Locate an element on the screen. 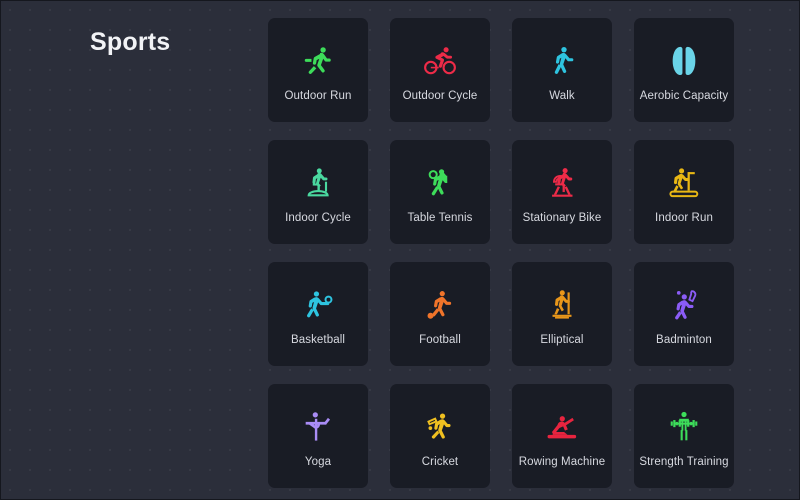 This screenshot has width=800, height=500. football-player-icon is located at coordinates (440, 305).